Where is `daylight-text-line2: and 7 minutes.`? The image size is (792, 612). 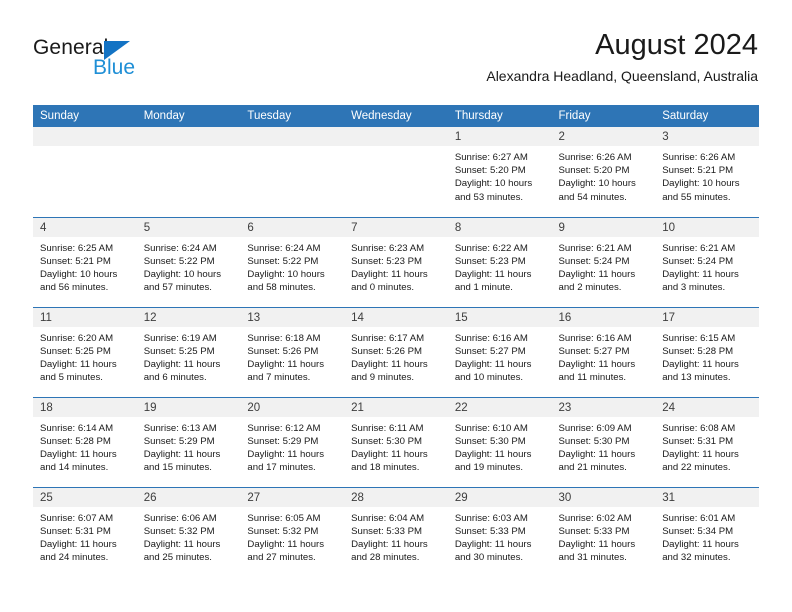
daylight-text-line2: and 7 minutes. is located at coordinates (279, 378).